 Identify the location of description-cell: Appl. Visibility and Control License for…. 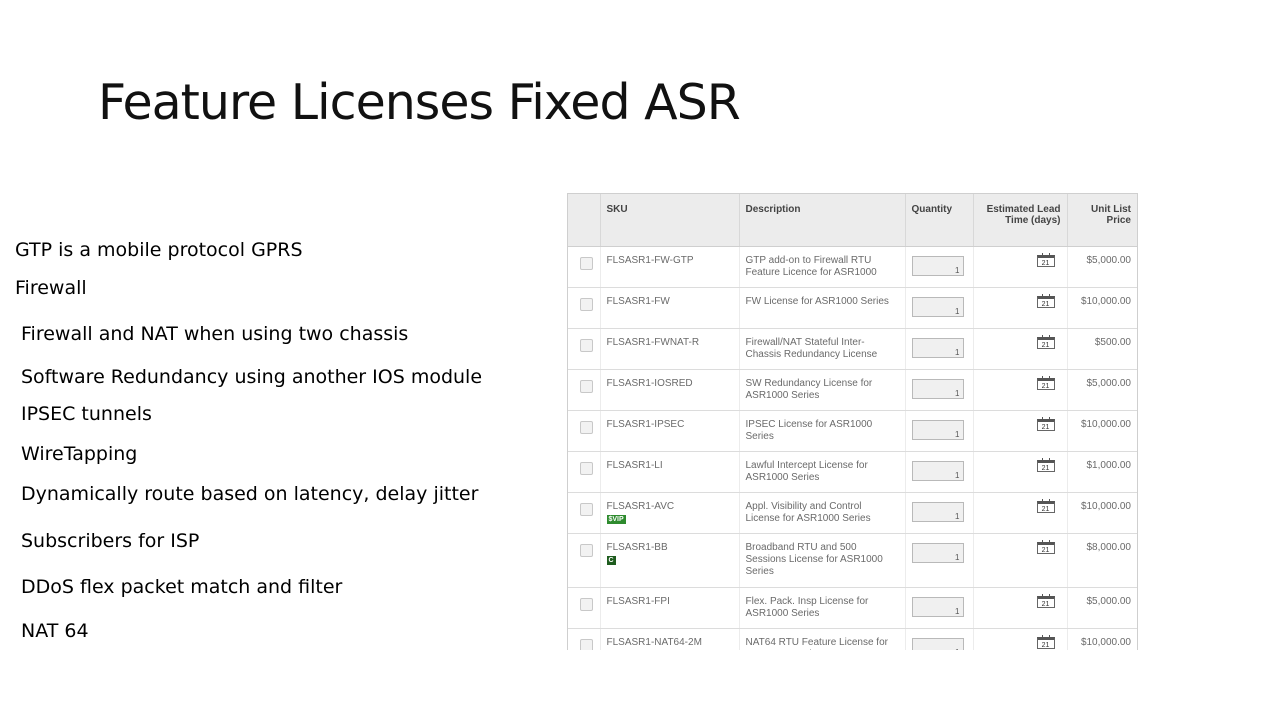
(822, 513).